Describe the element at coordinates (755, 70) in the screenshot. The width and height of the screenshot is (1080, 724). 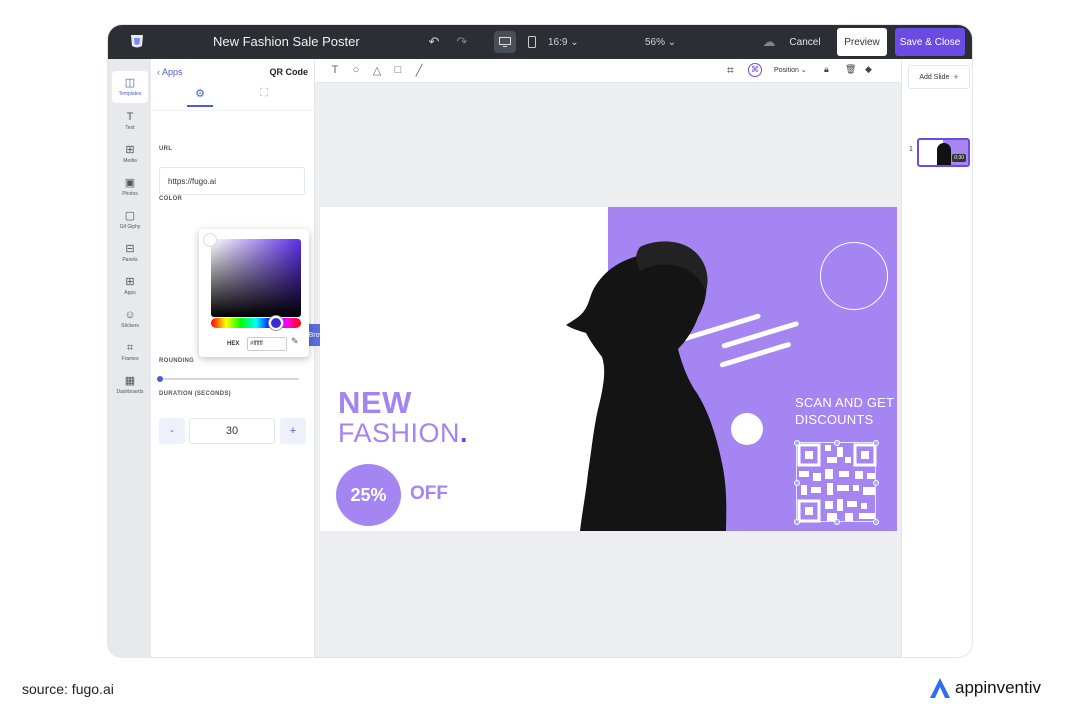
I see `qr-app-icon: ⌘` at that location.